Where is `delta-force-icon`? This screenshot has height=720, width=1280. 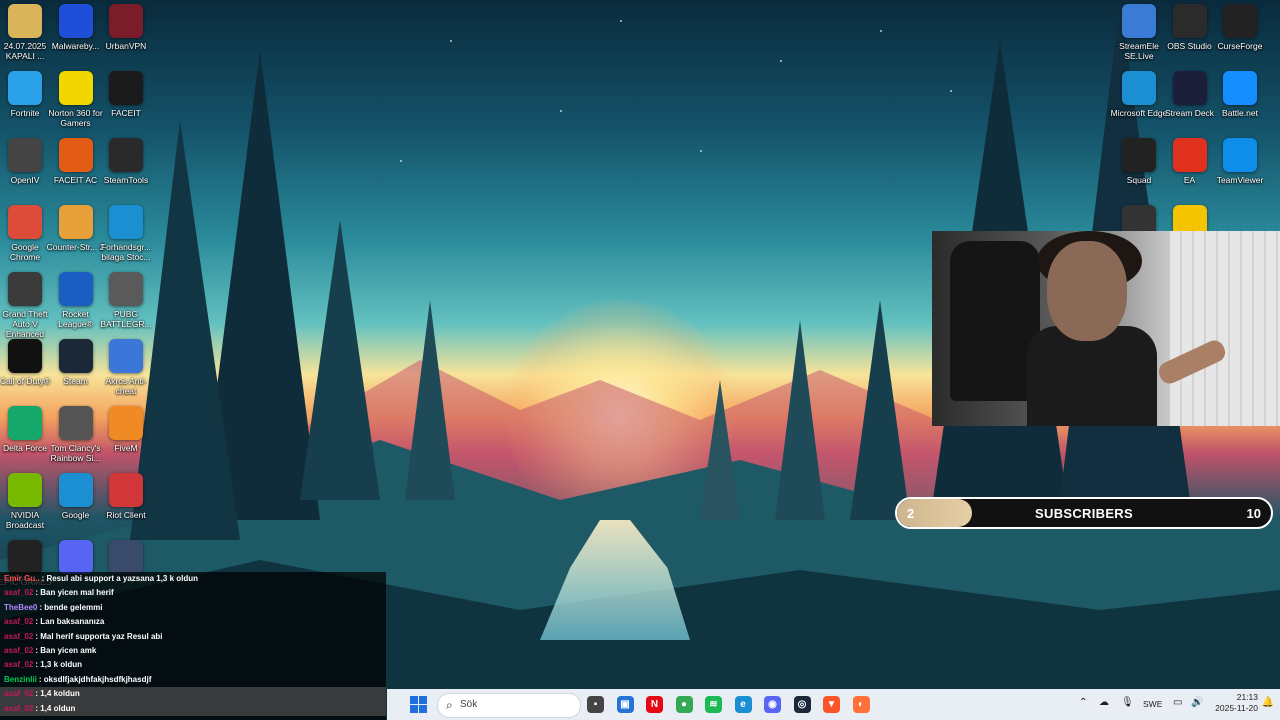 delta-force-icon is located at coordinates (25, 423).